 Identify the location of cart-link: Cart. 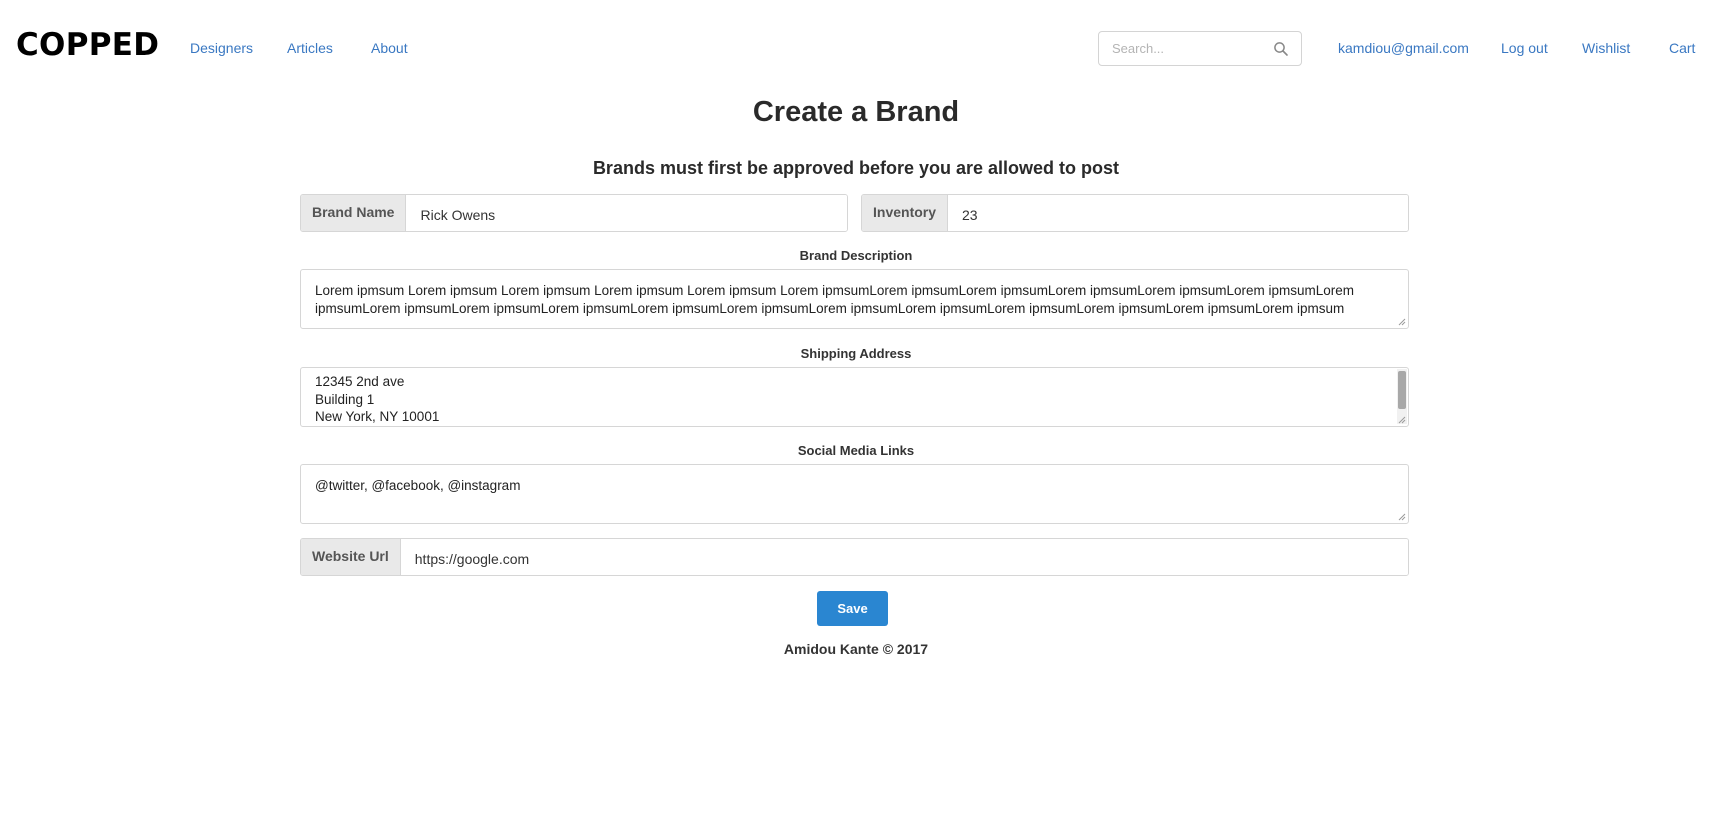
(1682, 48).